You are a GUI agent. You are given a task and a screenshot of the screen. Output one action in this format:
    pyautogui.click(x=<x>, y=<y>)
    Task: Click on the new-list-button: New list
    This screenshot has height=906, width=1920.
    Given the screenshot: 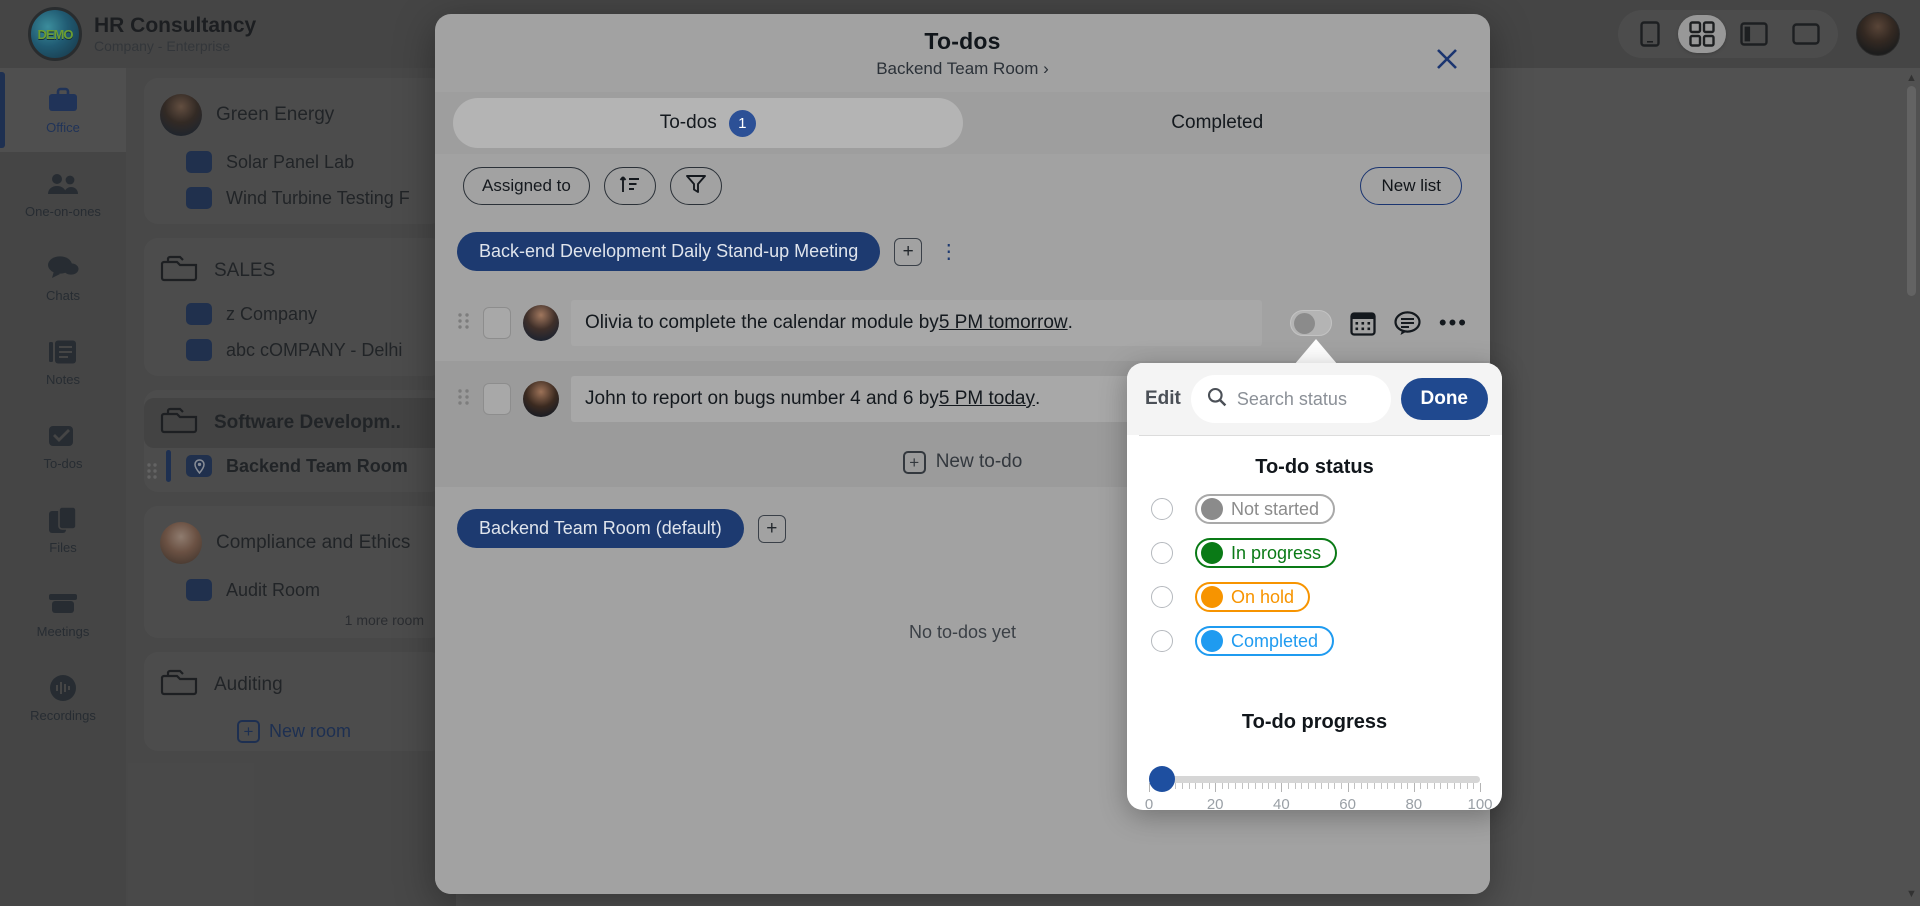 What is the action you would take?
    pyautogui.click(x=1411, y=186)
    